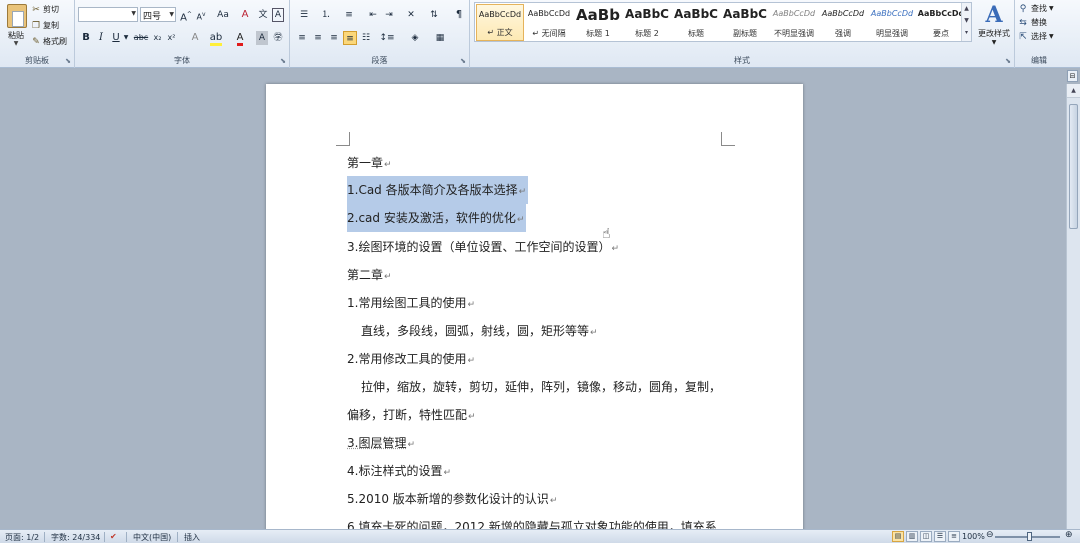  What do you see at coordinates (381, 444) in the screenshot?
I see `paragraph: 3.图层管理↵` at bounding box center [381, 444].